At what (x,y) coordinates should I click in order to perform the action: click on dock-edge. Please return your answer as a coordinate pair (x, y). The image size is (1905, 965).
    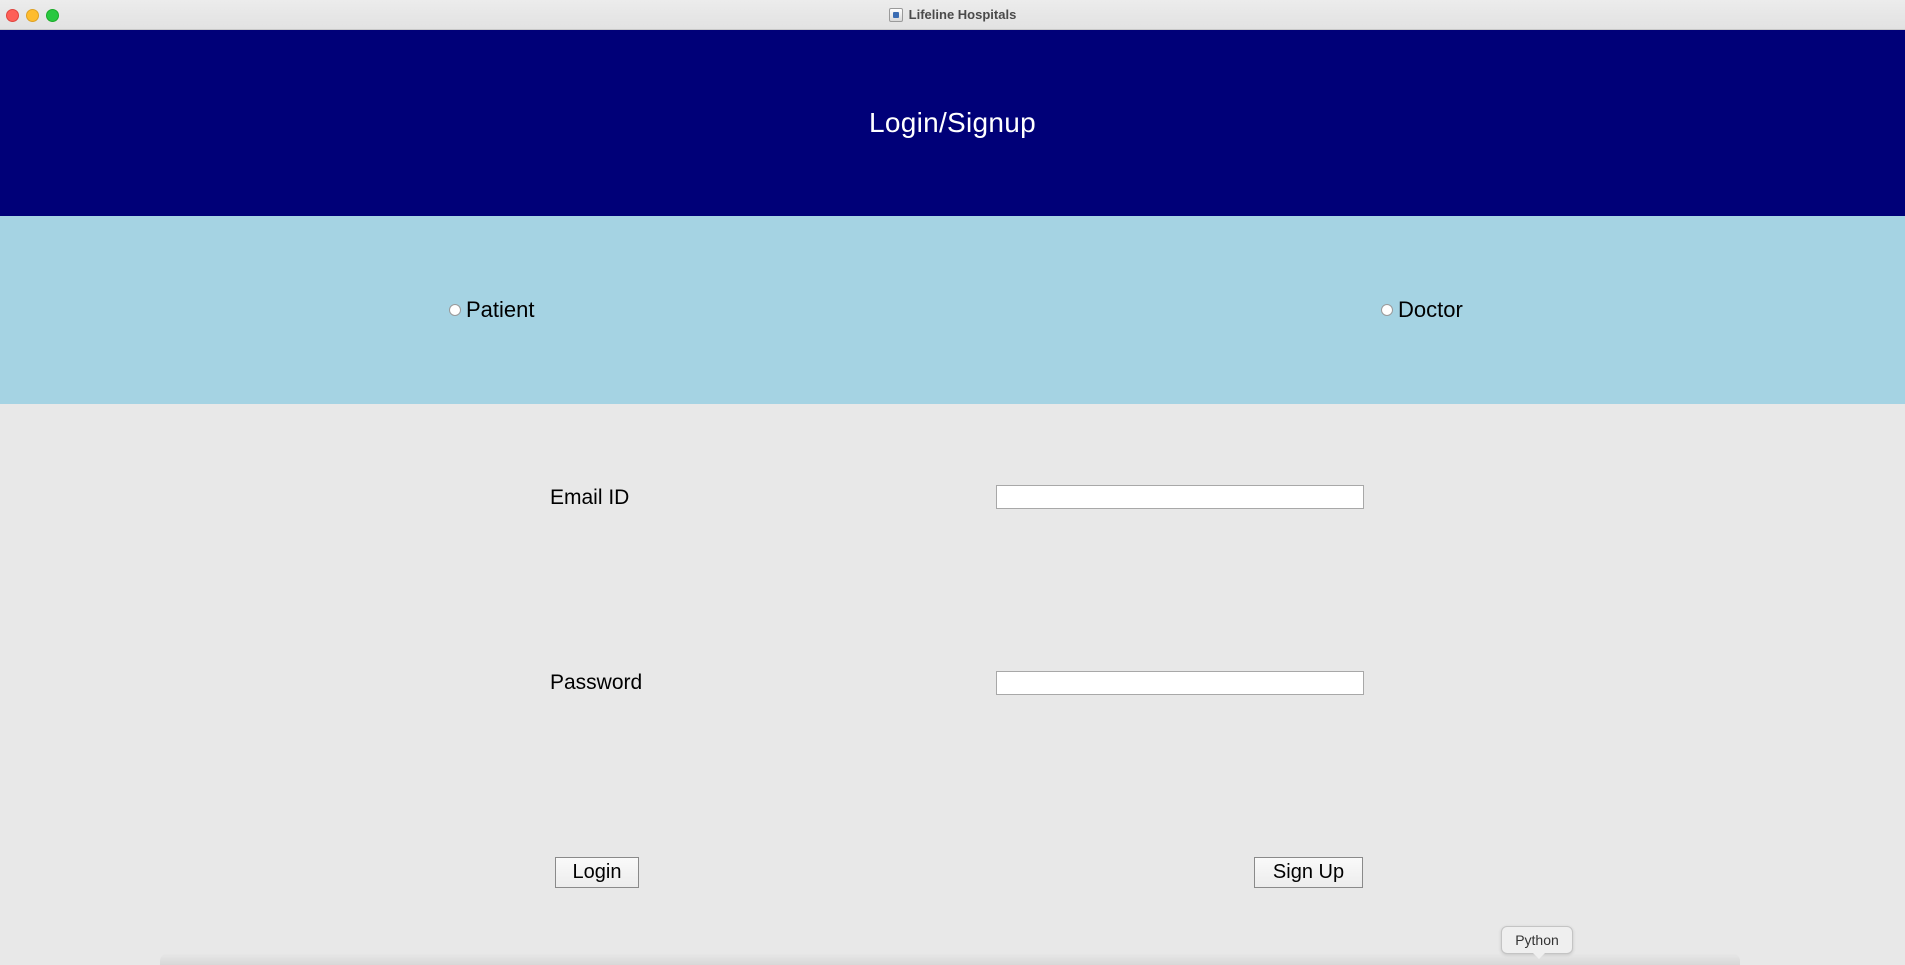
    Looking at the image, I should click on (950, 959).